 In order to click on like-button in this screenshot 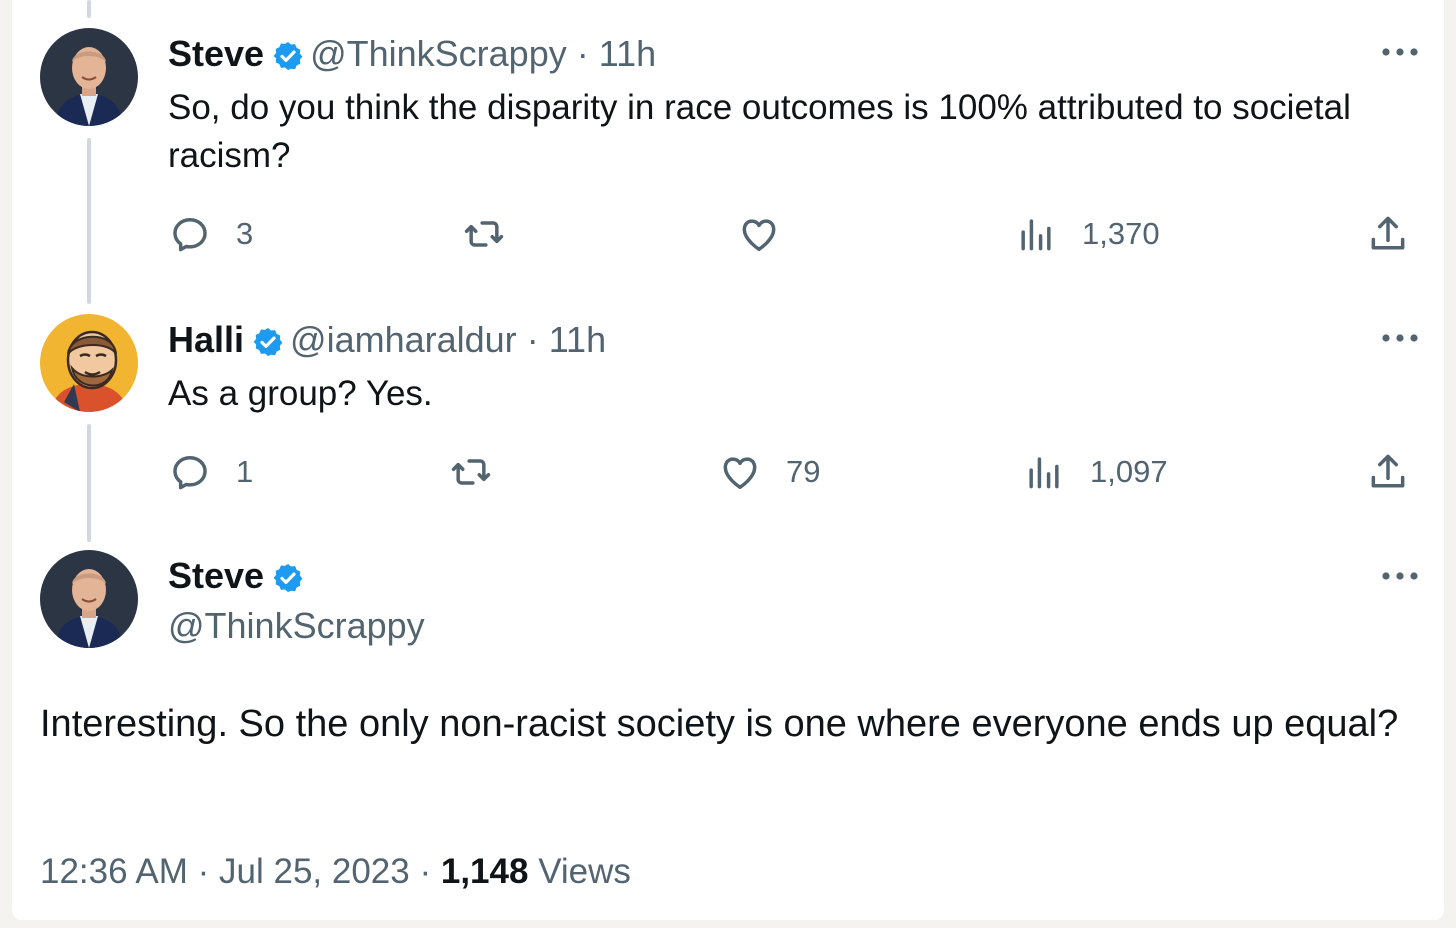, I will do `click(759, 234)`.